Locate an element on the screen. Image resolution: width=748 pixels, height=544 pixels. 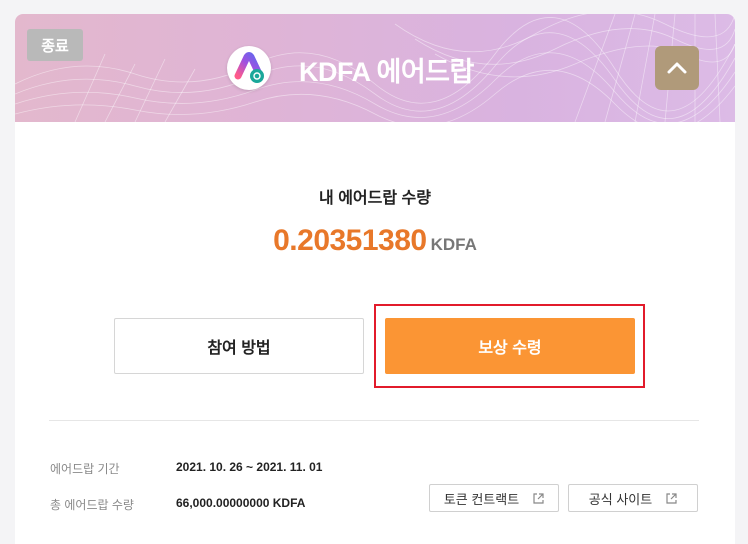
chevron-up-icon is located at coordinates (677, 68).